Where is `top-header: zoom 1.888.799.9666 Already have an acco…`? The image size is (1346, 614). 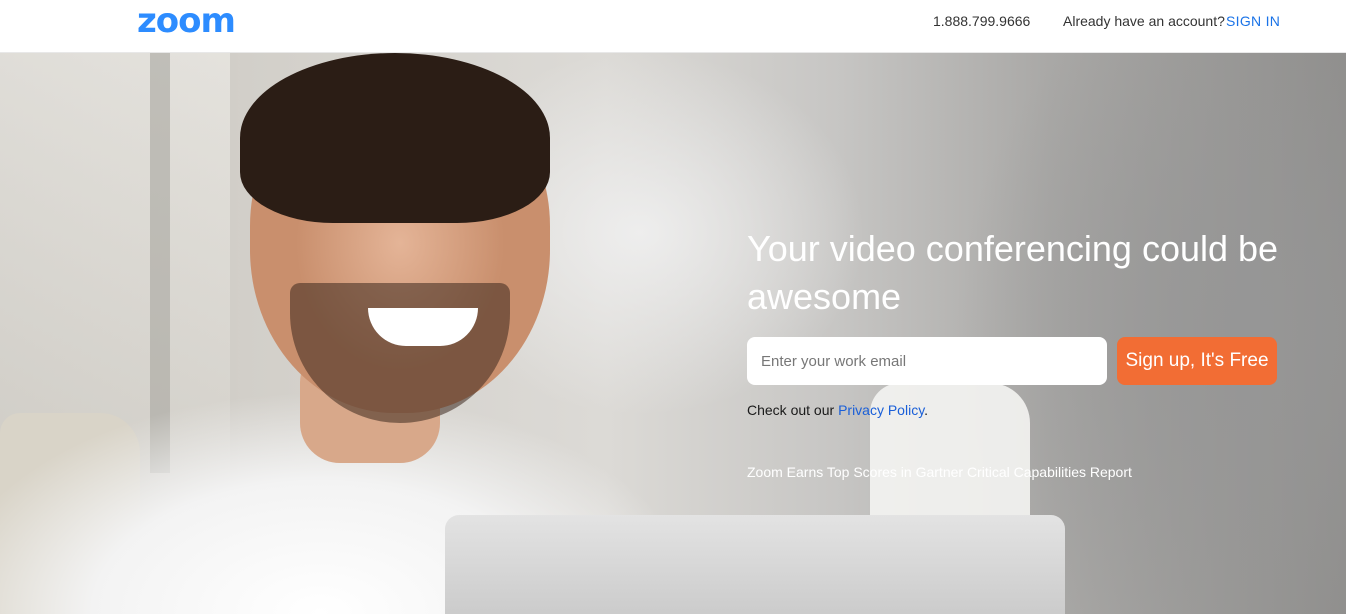 top-header: zoom 1.888.799.9666 Already have an acco… is located at coordinates (673, 26).